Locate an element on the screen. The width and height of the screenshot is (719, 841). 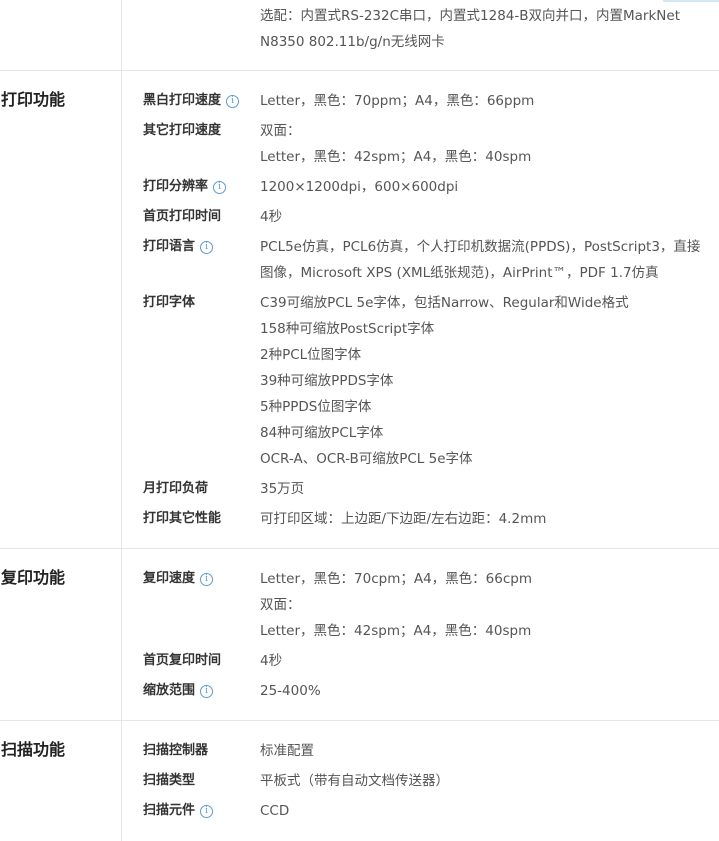
spec-row: 缩放范围 i 25-400% is located at coordinates (420, 691).